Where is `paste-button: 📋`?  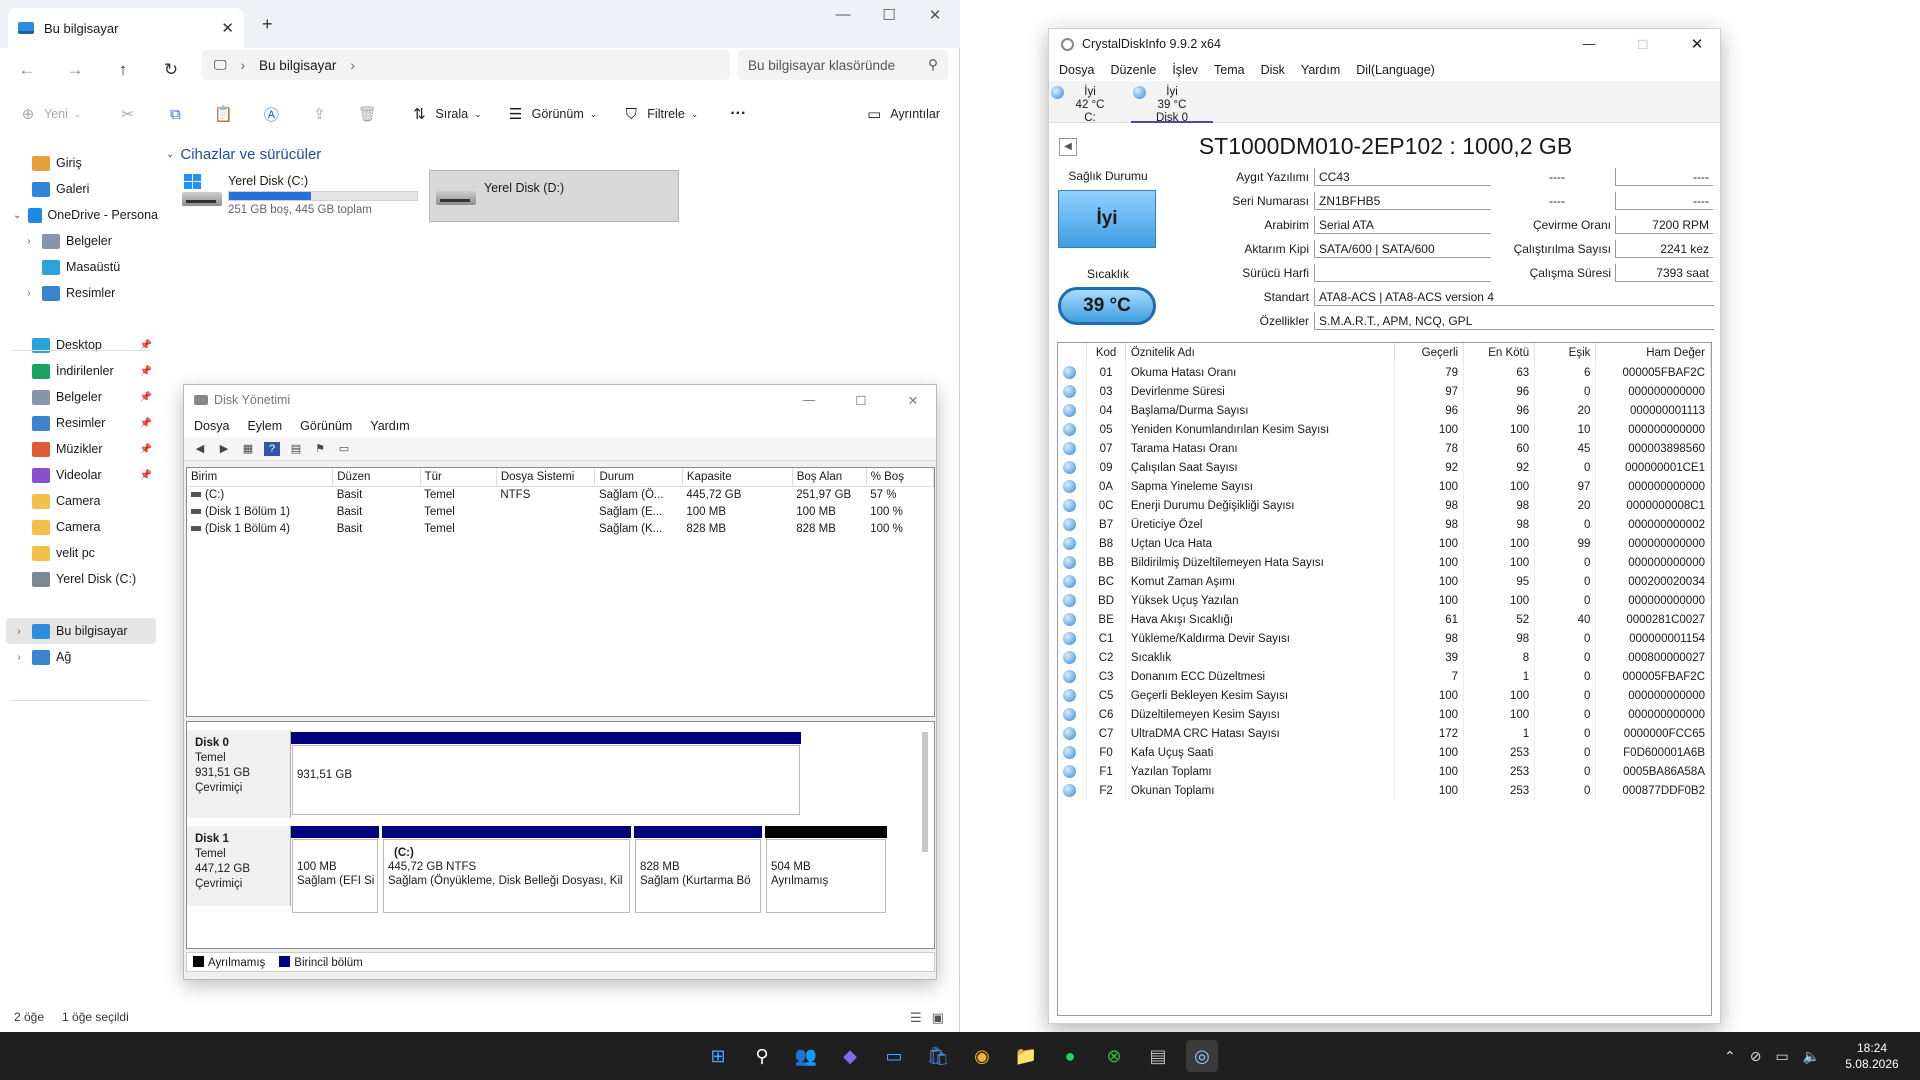
paste-button: 📋 is located at coordinates (223, 114).